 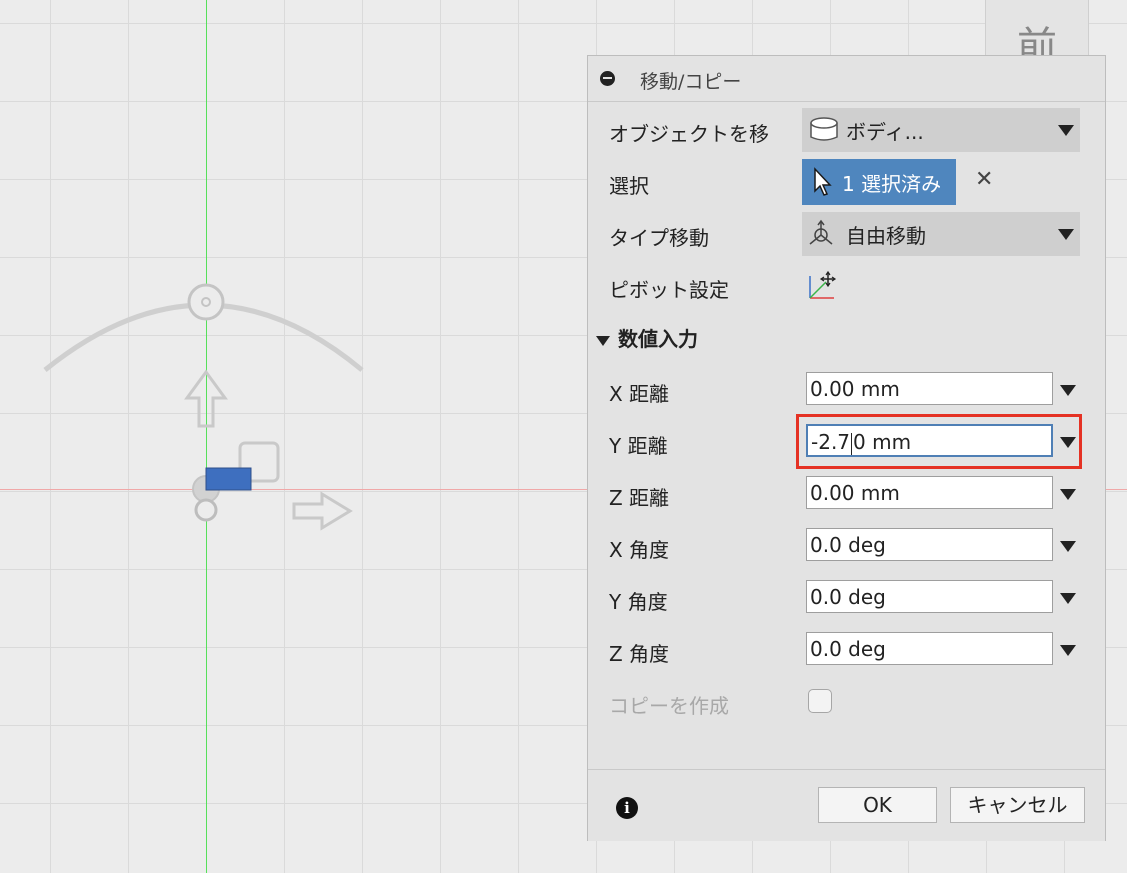 What do you see at coordinates (639, 394) in the screenshot?
I see `x-distance-label: X 距離` at bounding box center [639, 394].